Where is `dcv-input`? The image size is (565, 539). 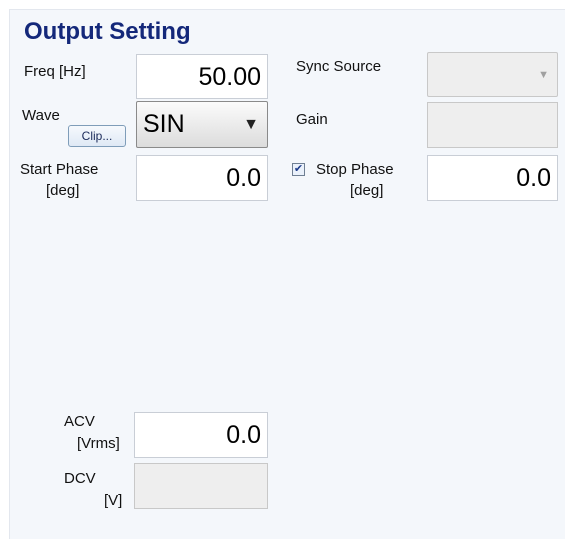 dcv-input is located at coordinates (201, 486).